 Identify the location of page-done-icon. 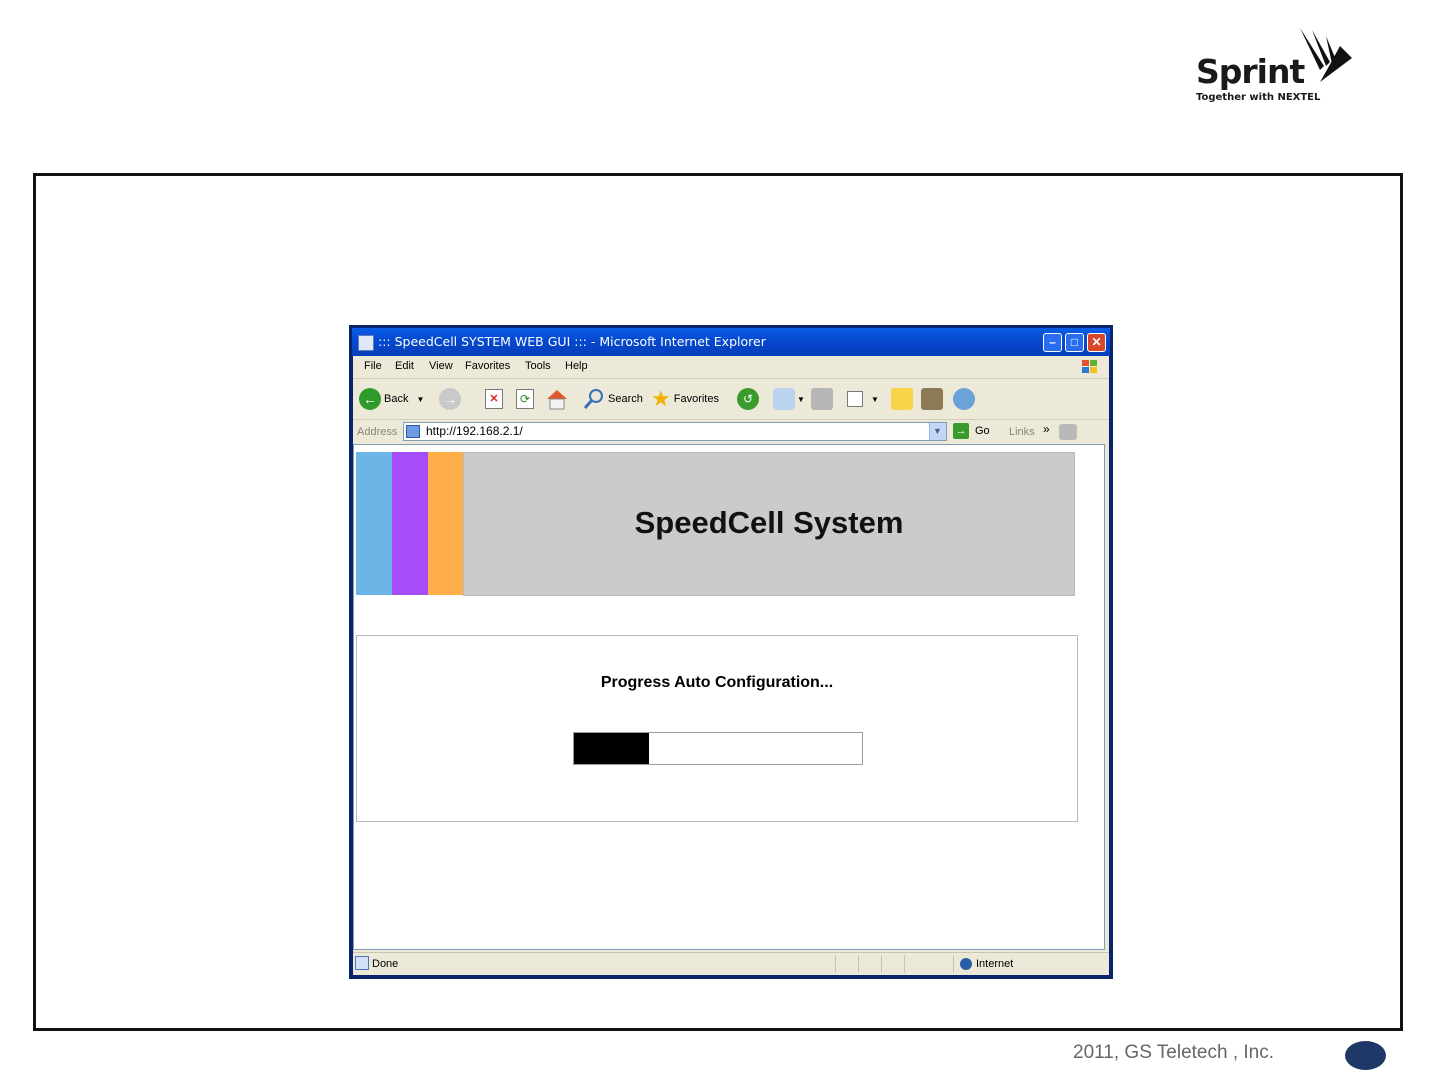
(362, 963).